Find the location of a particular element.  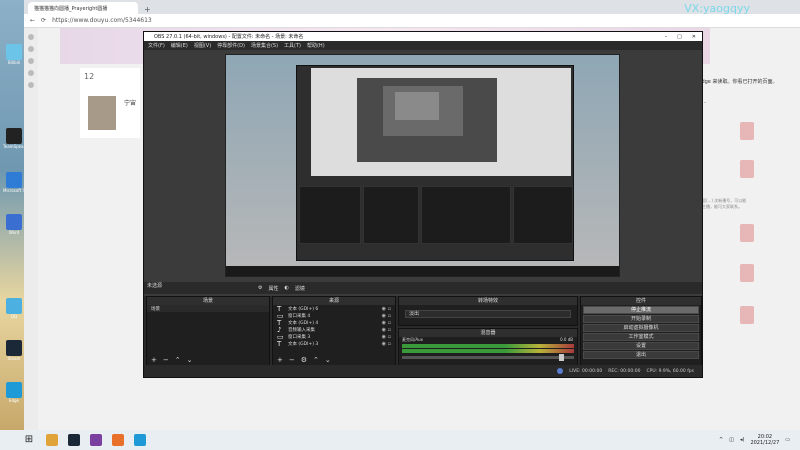

exit-button: 退出 is located at coordinates (641, 355).